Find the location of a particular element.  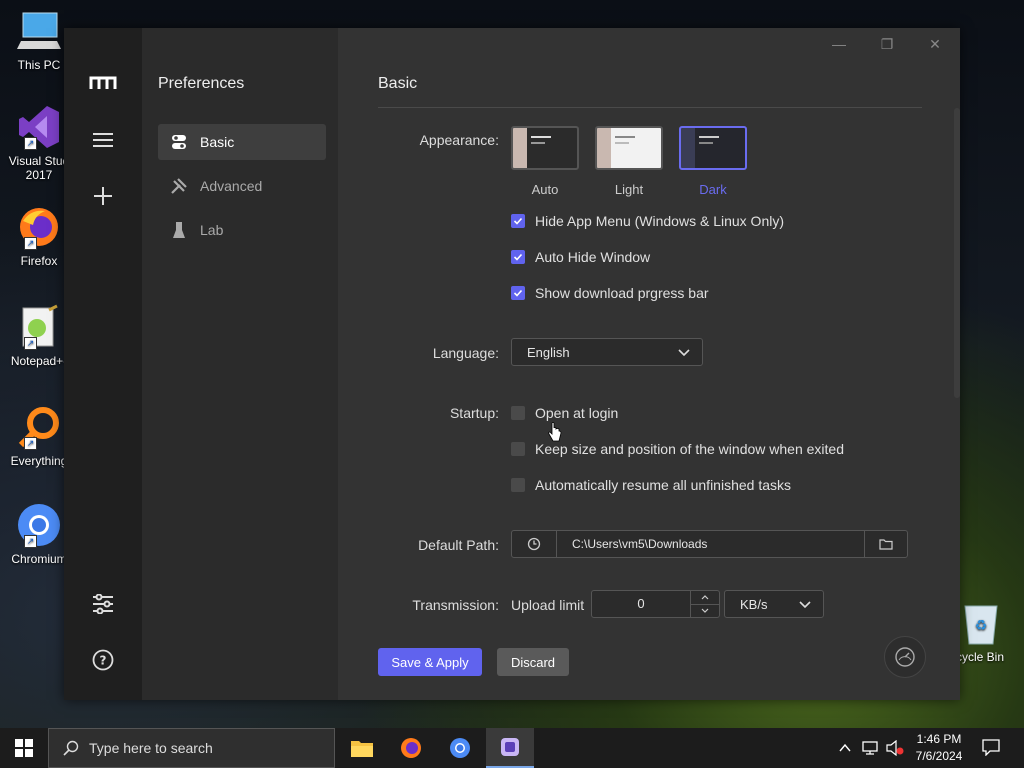

sidebar-title: Preferences is located at coordinates (201, 83).